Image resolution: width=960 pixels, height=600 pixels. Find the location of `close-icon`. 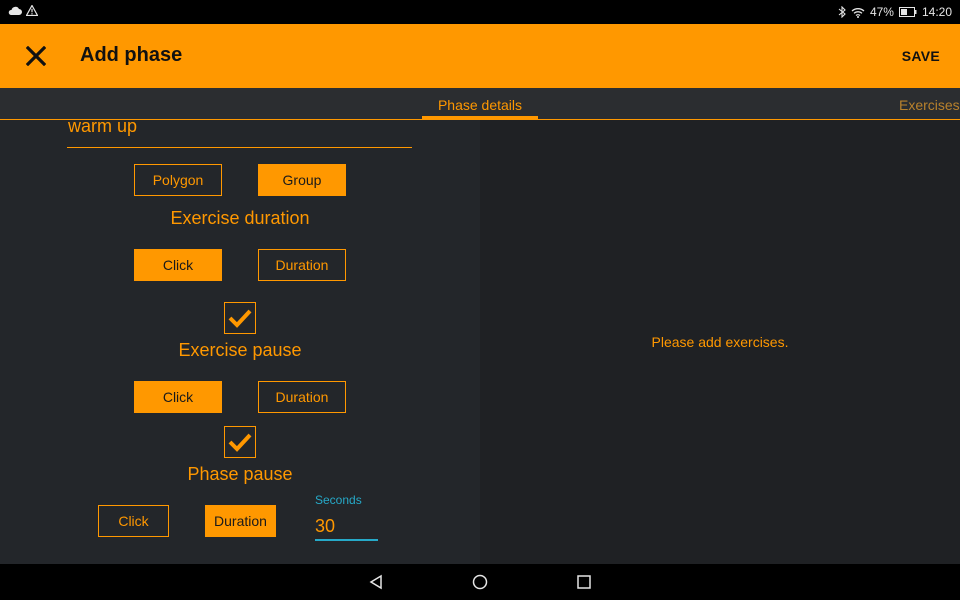

close-icon is located at coordinates (36, 56).